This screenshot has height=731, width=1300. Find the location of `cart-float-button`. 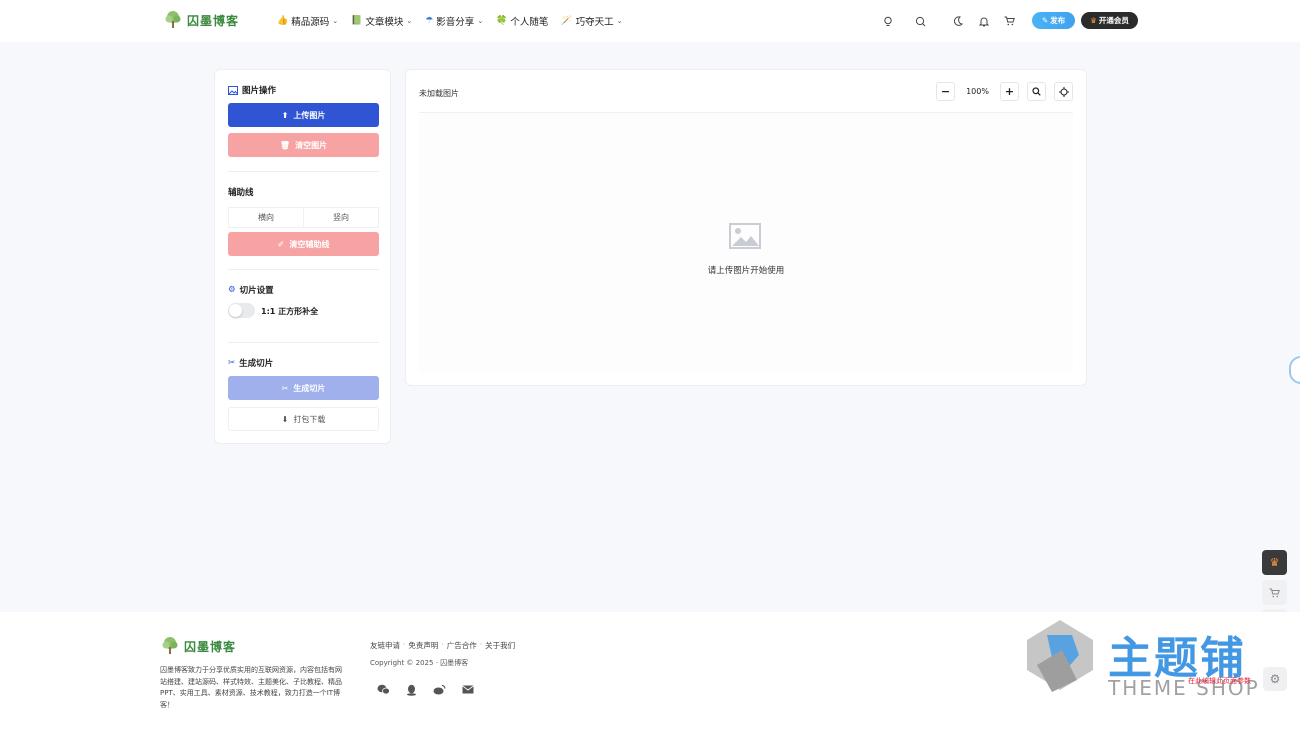

cart-float-button is located at coordinates (1274, 592).